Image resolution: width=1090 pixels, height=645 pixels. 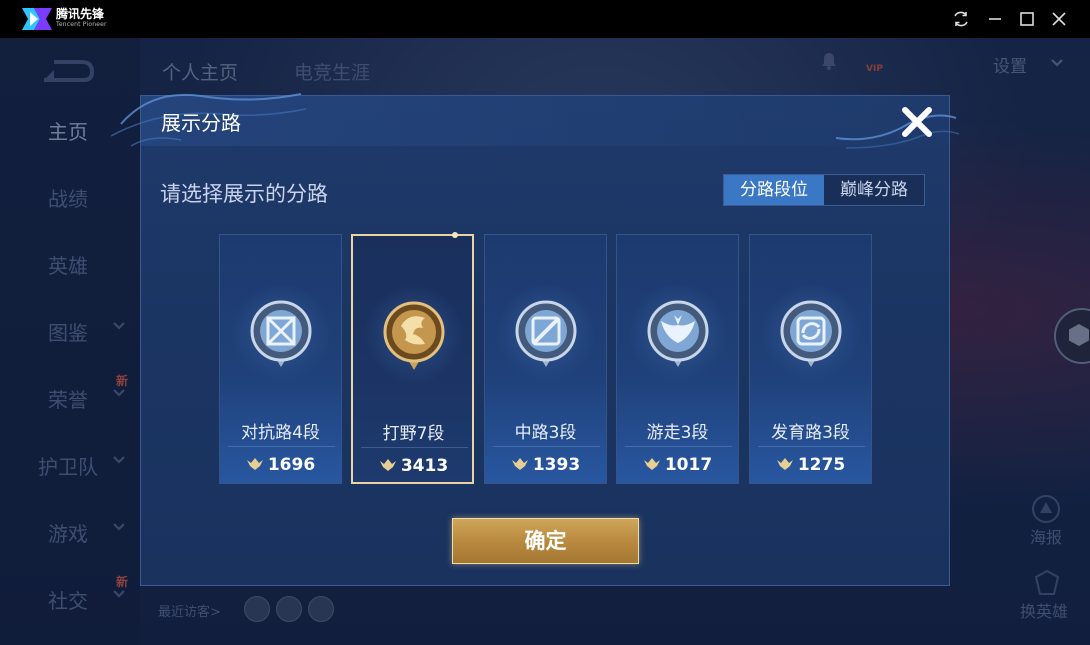 I want to click on lane-score: 3413, so click(x=413, y=466).